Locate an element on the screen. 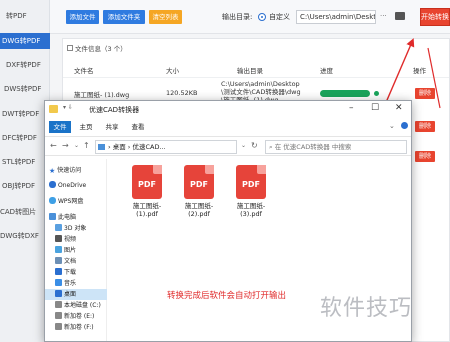  nav-item-documents: 文档 is located at coordinates (76, 261).